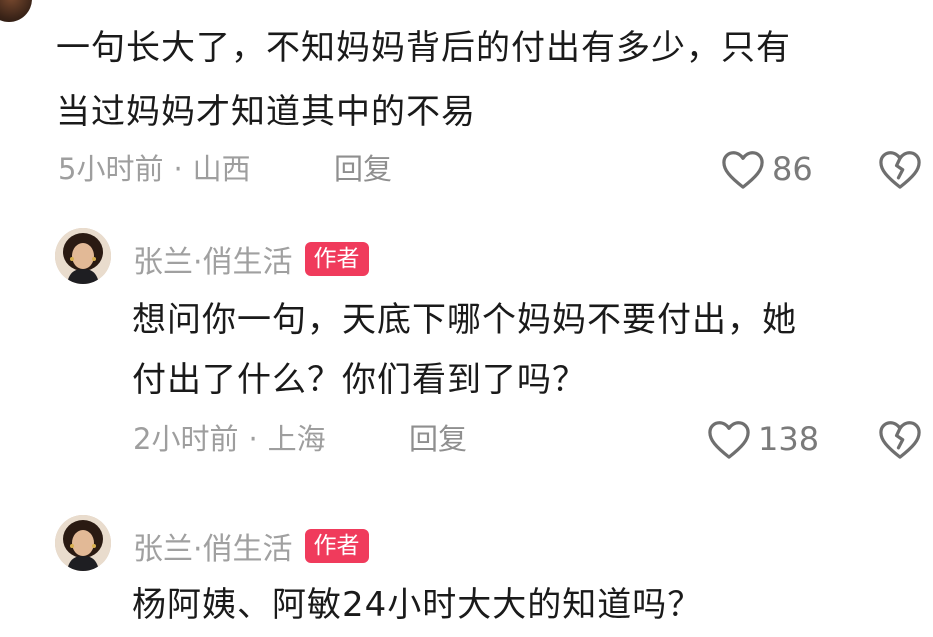 The height and width of the screenshot is (637, 933). I want to click on like-button: 86, so click(766, 169).